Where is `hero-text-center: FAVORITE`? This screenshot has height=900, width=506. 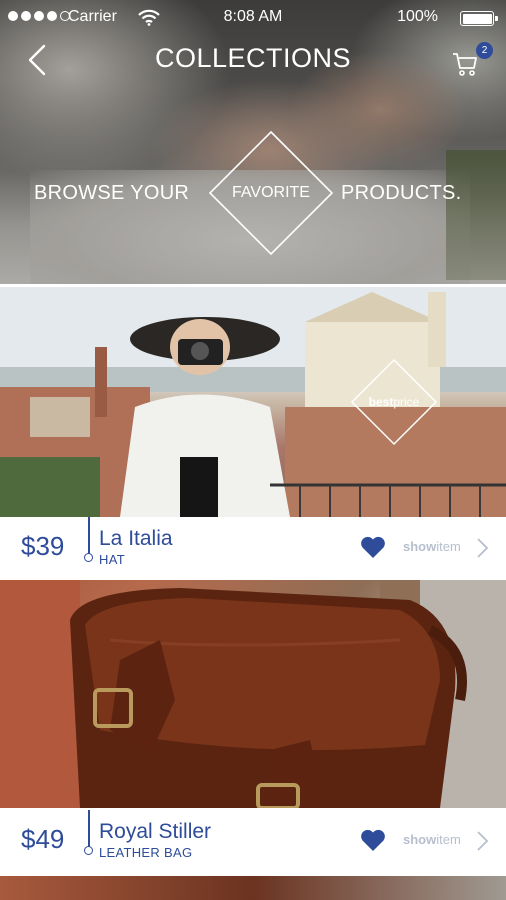 hero-text-center: FAVORITE is located at coordinates (271, 192).